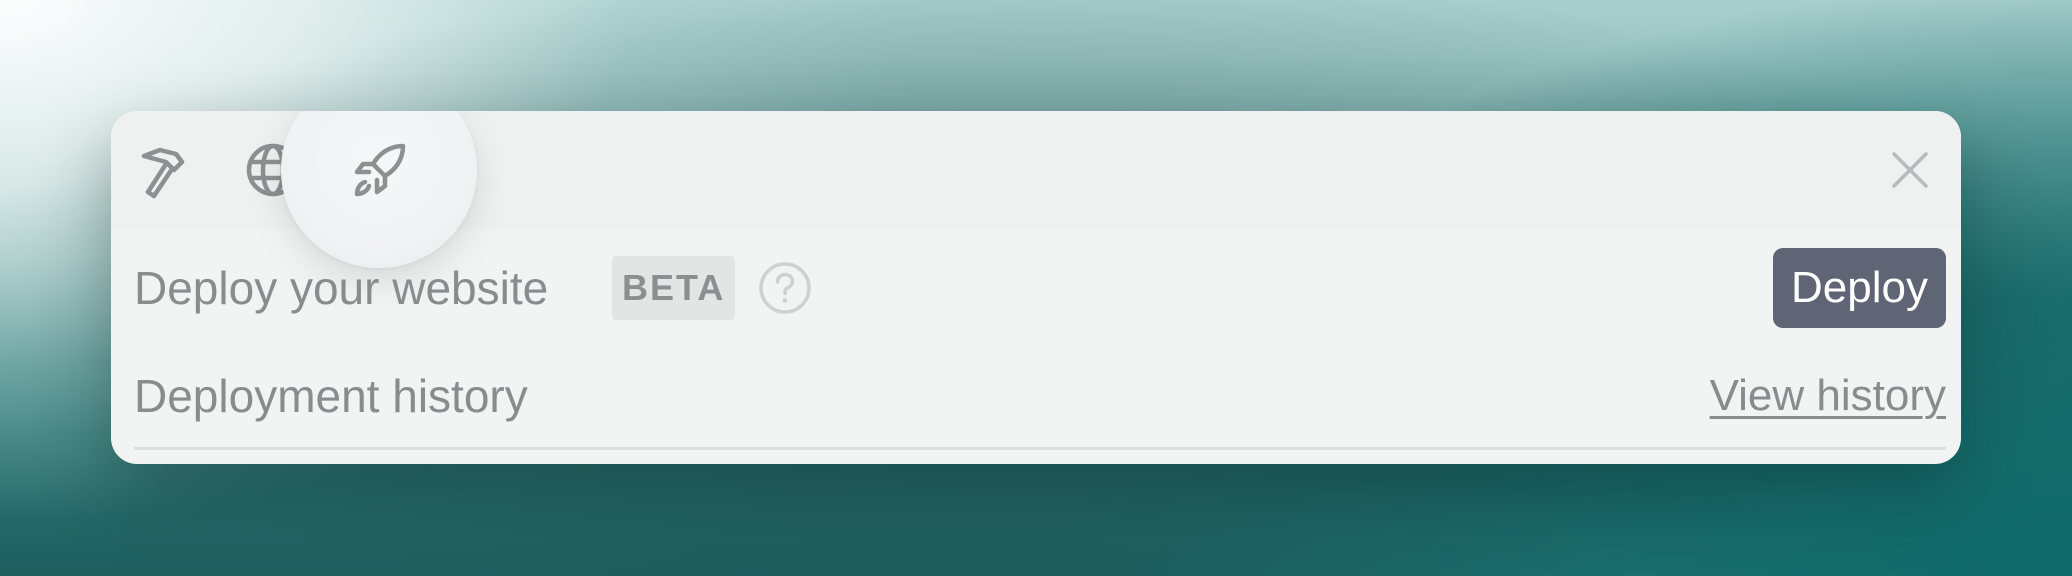 The height and width of the screenshot is (576, 2072). Describe the element at coordinates (163, 173) in the screenshot. I see `hammer-icon` at that location.